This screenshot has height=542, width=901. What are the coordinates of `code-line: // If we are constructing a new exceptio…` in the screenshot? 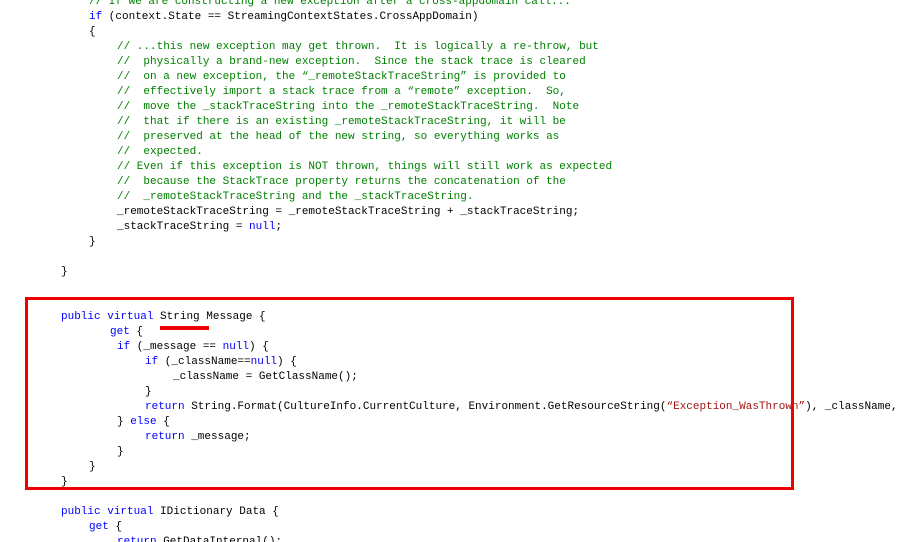 It's located at (330, 5).